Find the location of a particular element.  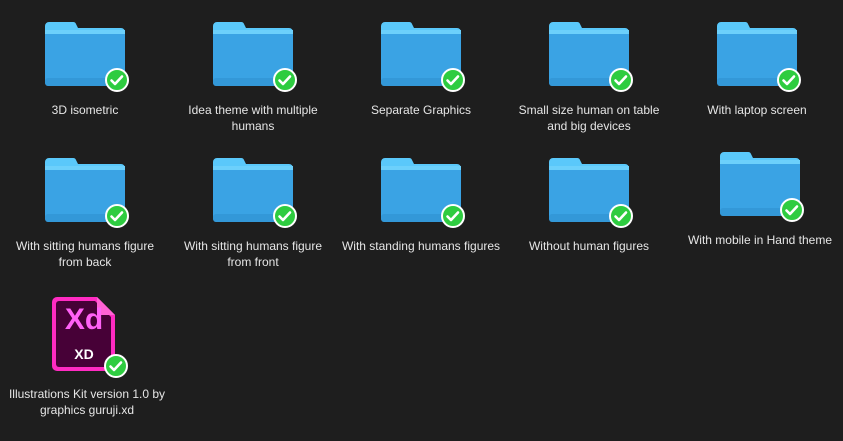

item-label: With sitting humans figure from back is located at coordinates (85, 254).